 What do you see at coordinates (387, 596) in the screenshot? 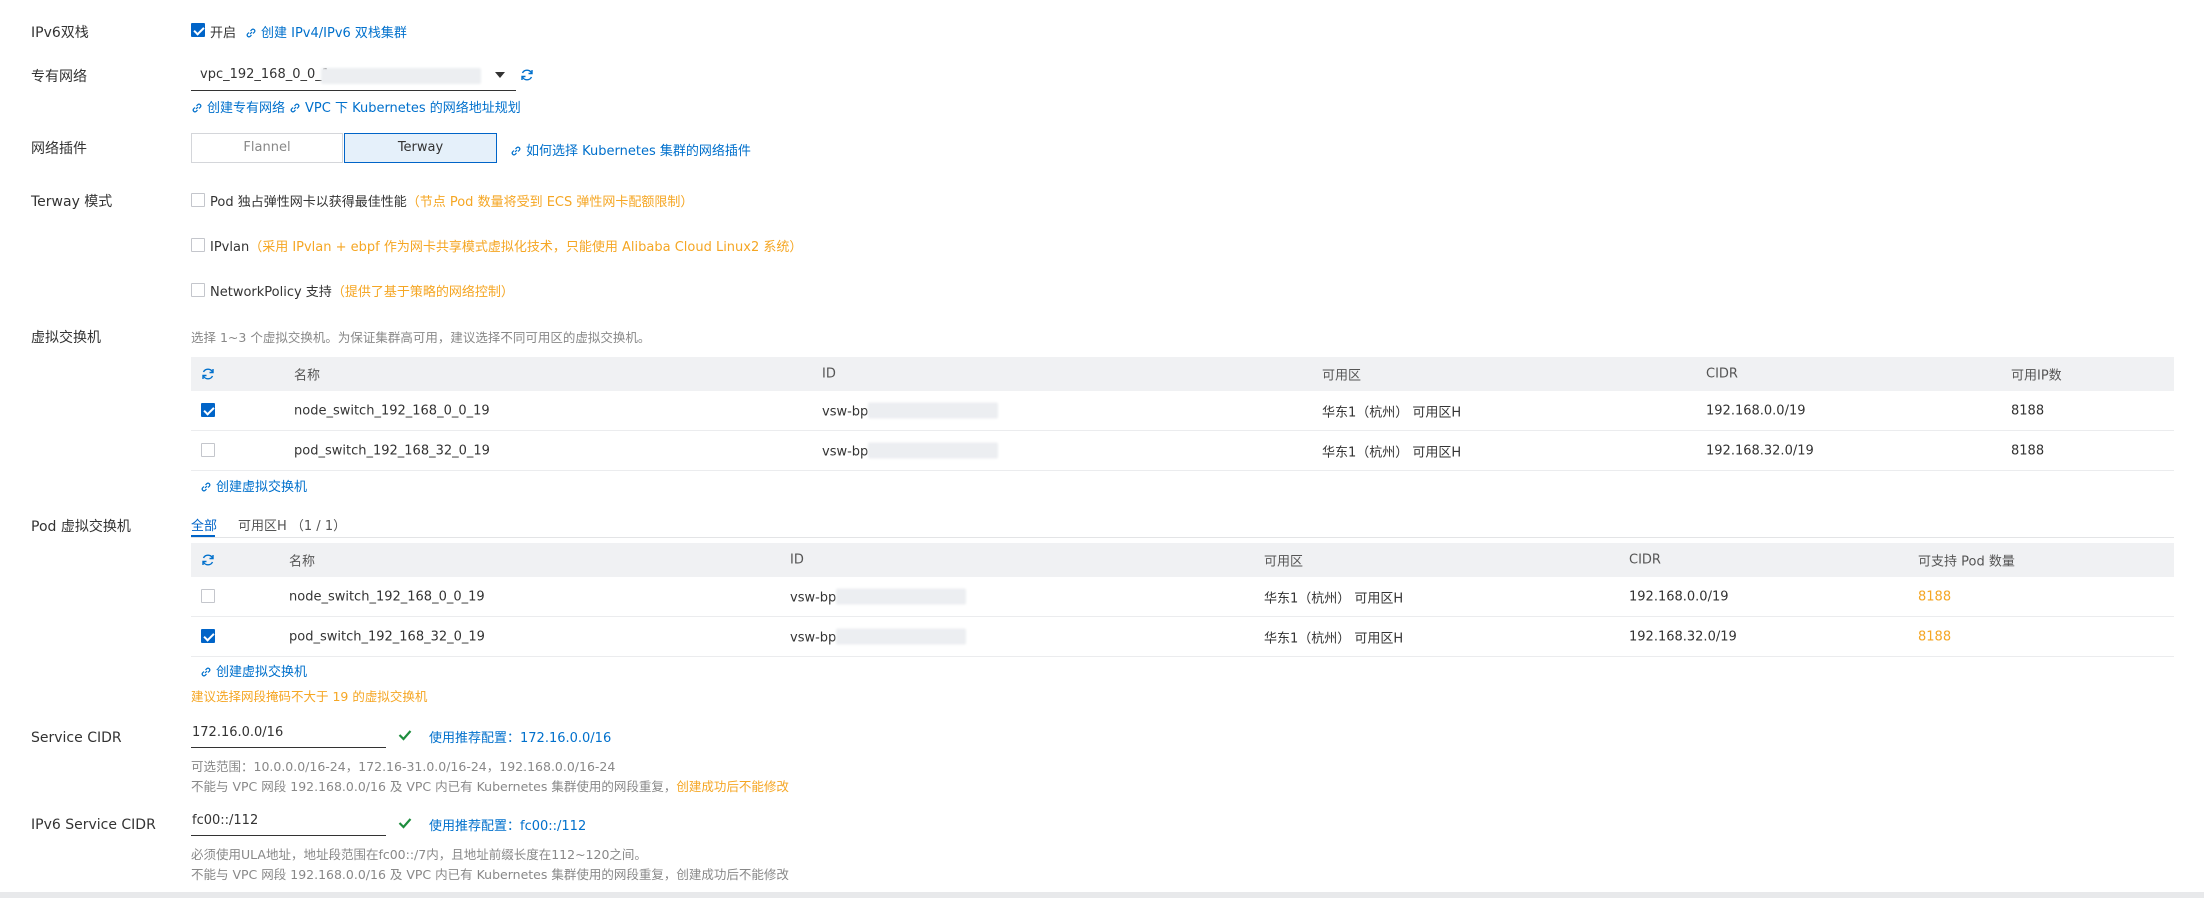
I see `pod-vswitch-name: node_switch_192_168_0_0_19` at bounding box center [387, 596].